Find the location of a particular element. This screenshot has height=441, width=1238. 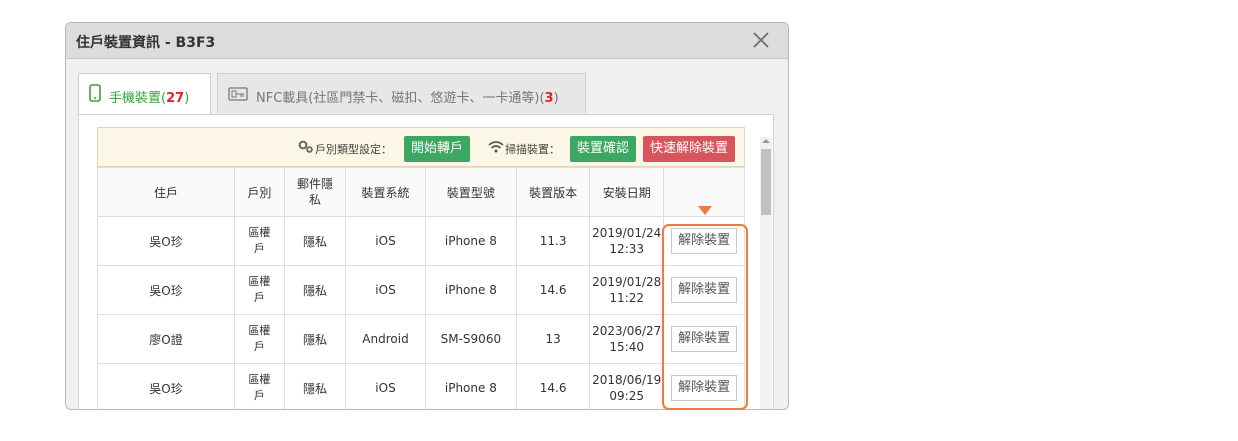

cell-install-date: 2018/06/19 09:25 is located at coordinates (627, 386).